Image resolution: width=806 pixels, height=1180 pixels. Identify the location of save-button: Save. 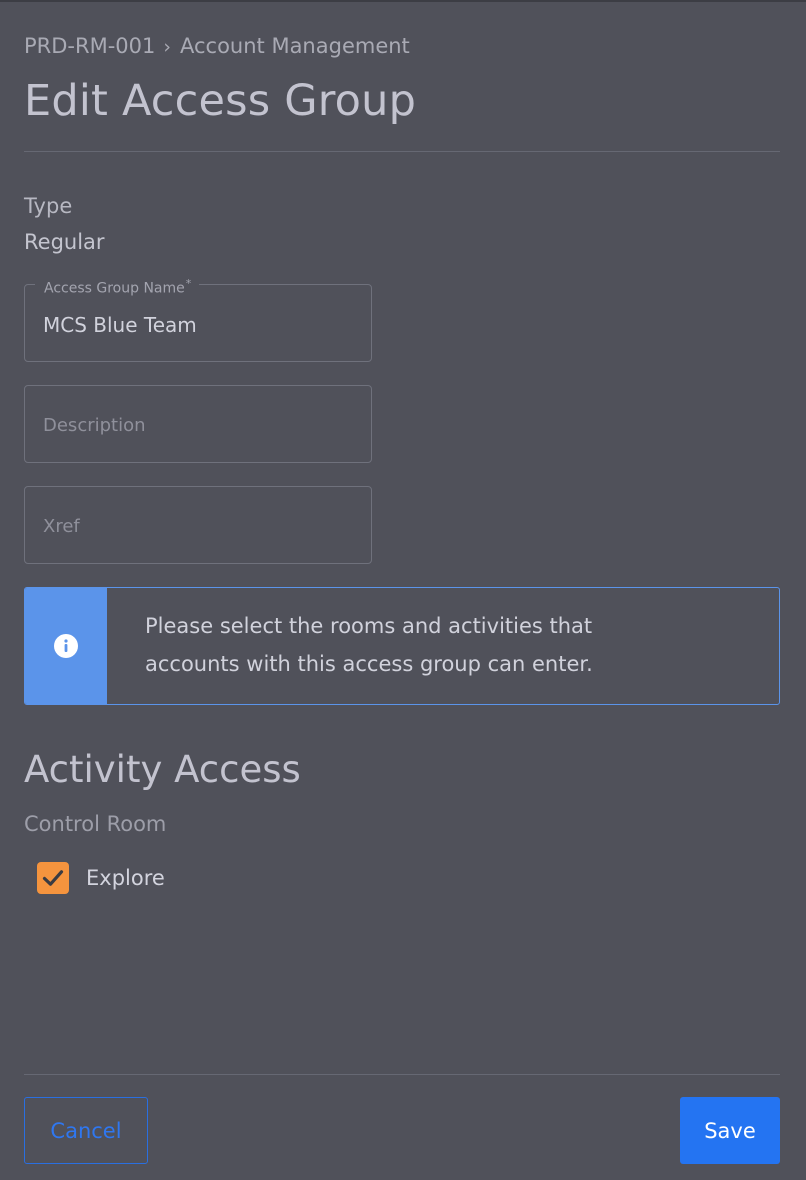
(730, 1130).